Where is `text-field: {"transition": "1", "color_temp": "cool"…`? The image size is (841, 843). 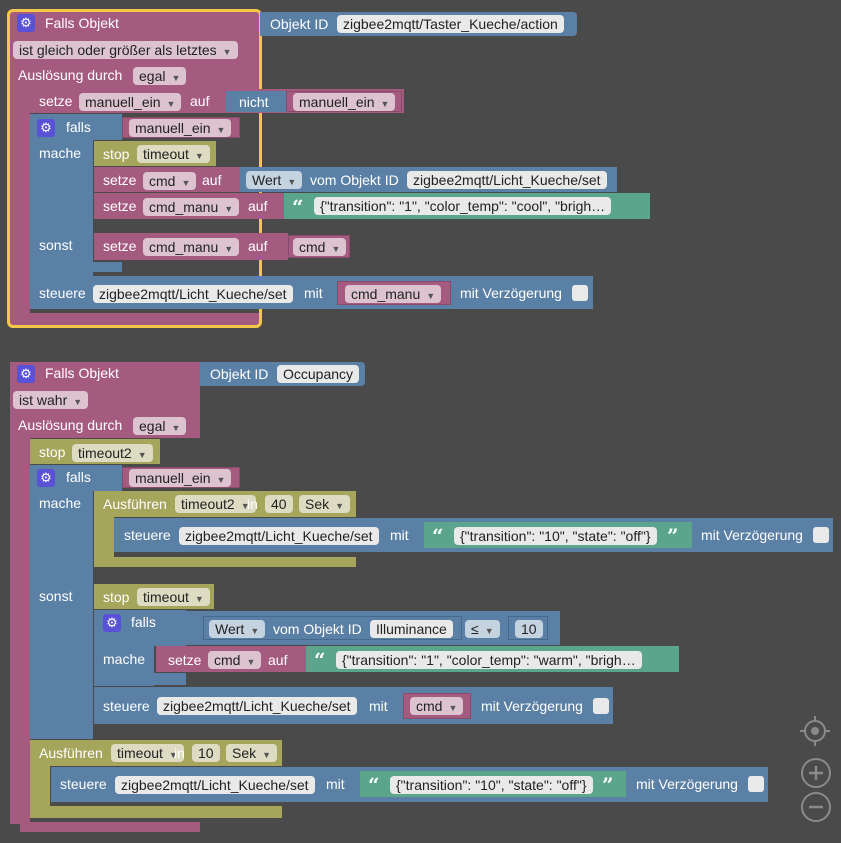 text-field: {"transition": "1", "color_temp": "cool"… is located at coordinates (463, 206).